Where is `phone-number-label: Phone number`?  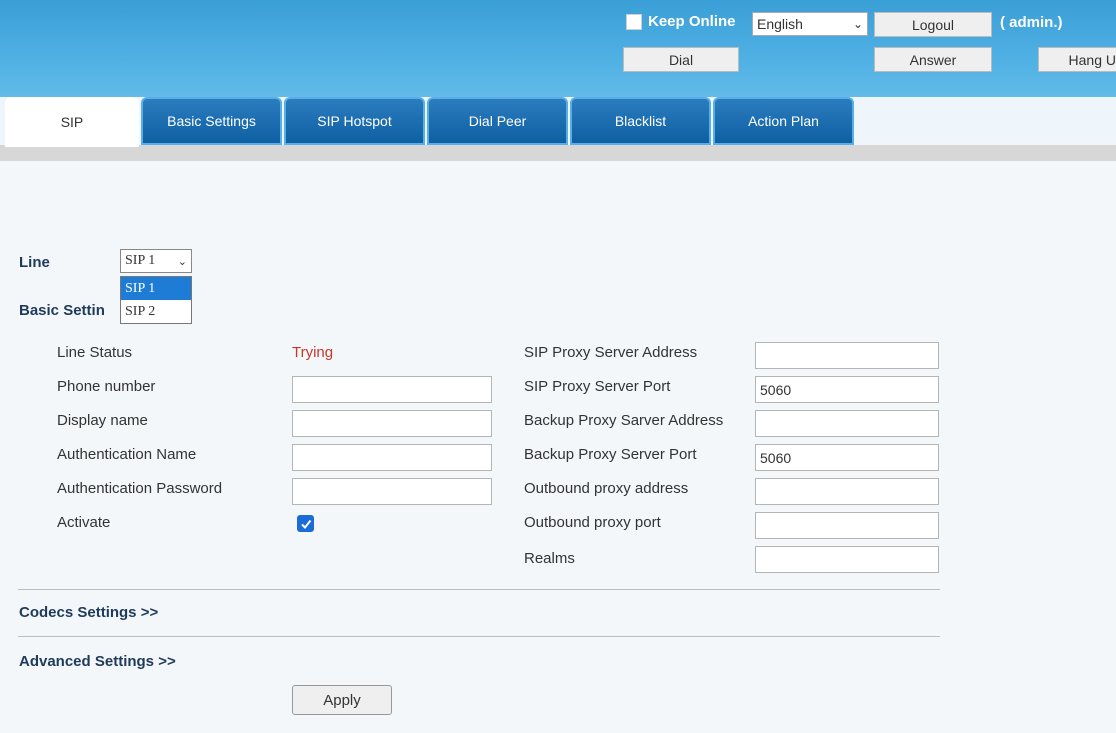 phone-number-label: Phone number is located at coordinates (106, 386).